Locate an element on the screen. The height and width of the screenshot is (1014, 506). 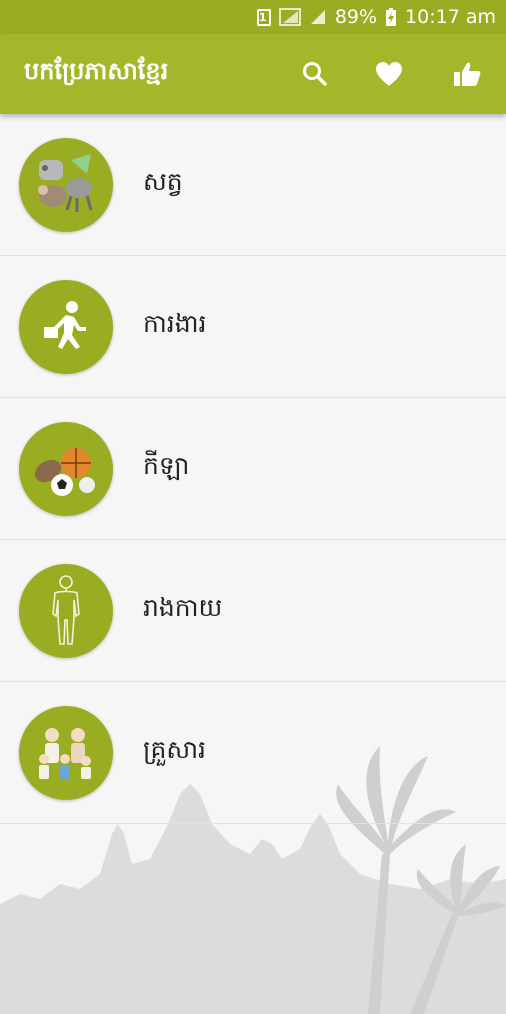
app-title: បកប្រែភាសាខ្មែរ is located at coordinates (96, 71).